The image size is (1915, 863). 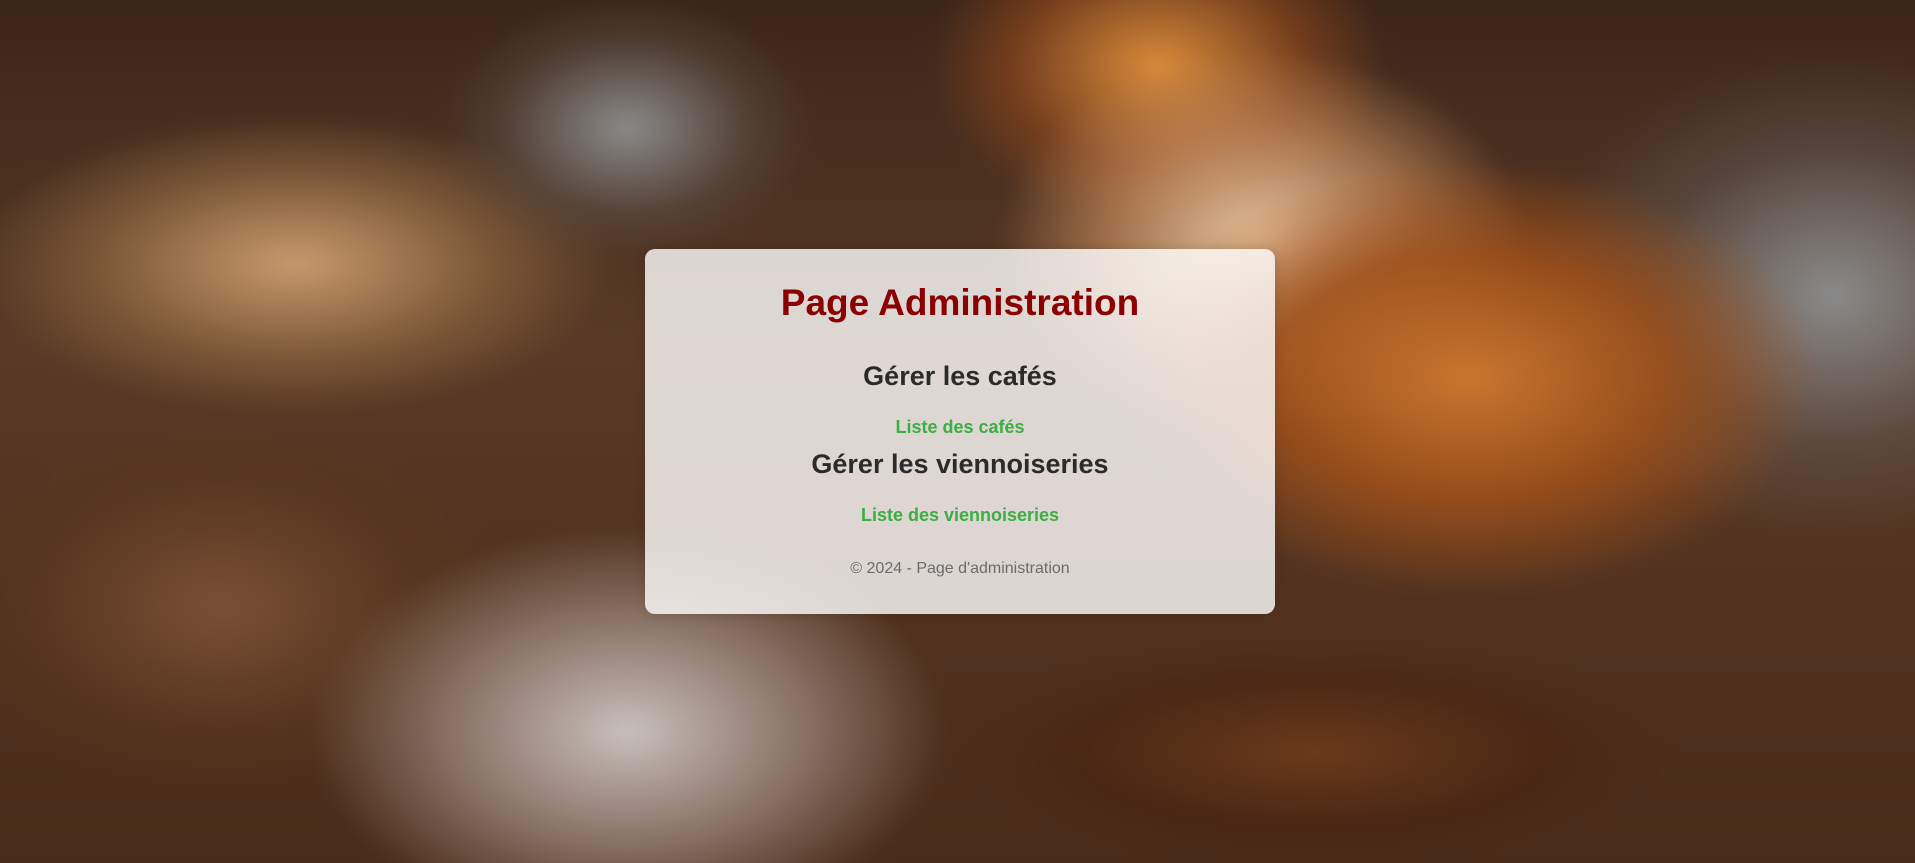 I want to click on link-liste-cafes-wrapper: Liste des cafés, so click(x=960, y=427).